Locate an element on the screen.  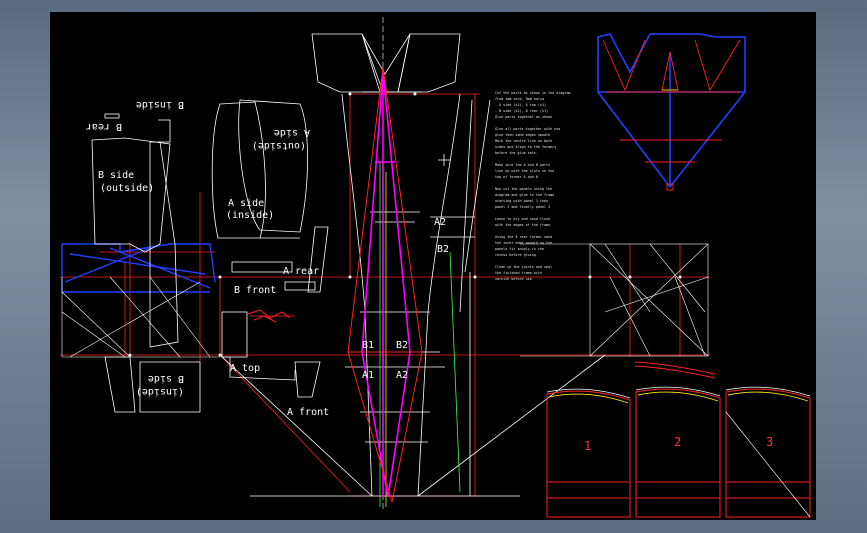
part-b-side-outside is located at coordinates (131, 195).